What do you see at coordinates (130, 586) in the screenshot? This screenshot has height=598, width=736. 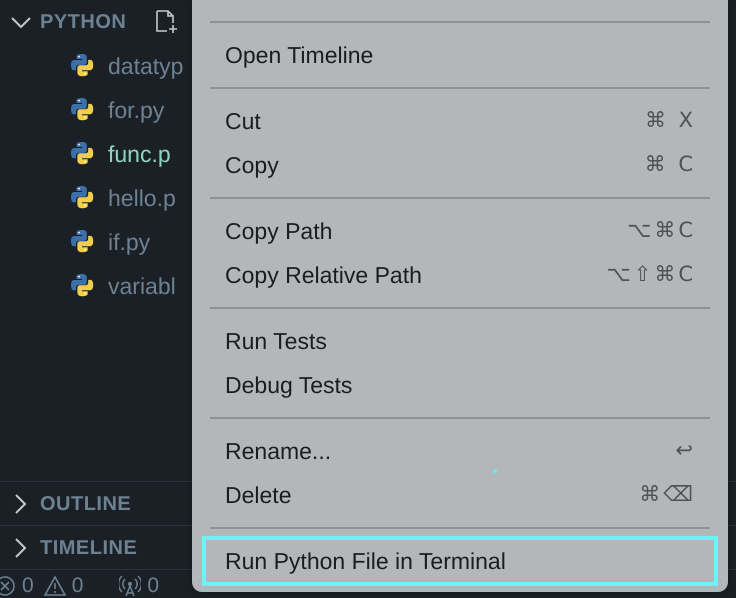 I see `broadcast-icon` at bounding box center [130, 586].